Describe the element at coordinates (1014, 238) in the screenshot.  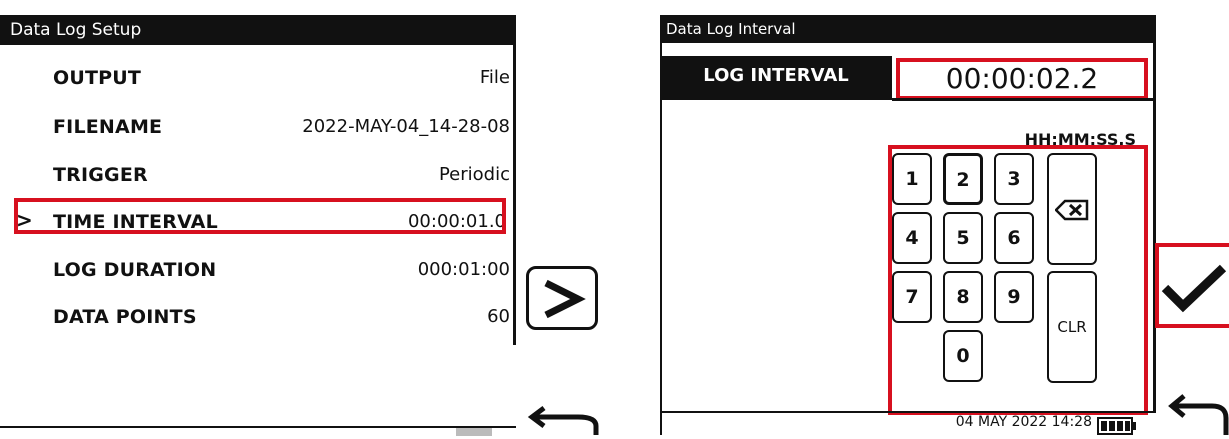
I see `key-6: 6` at that location.